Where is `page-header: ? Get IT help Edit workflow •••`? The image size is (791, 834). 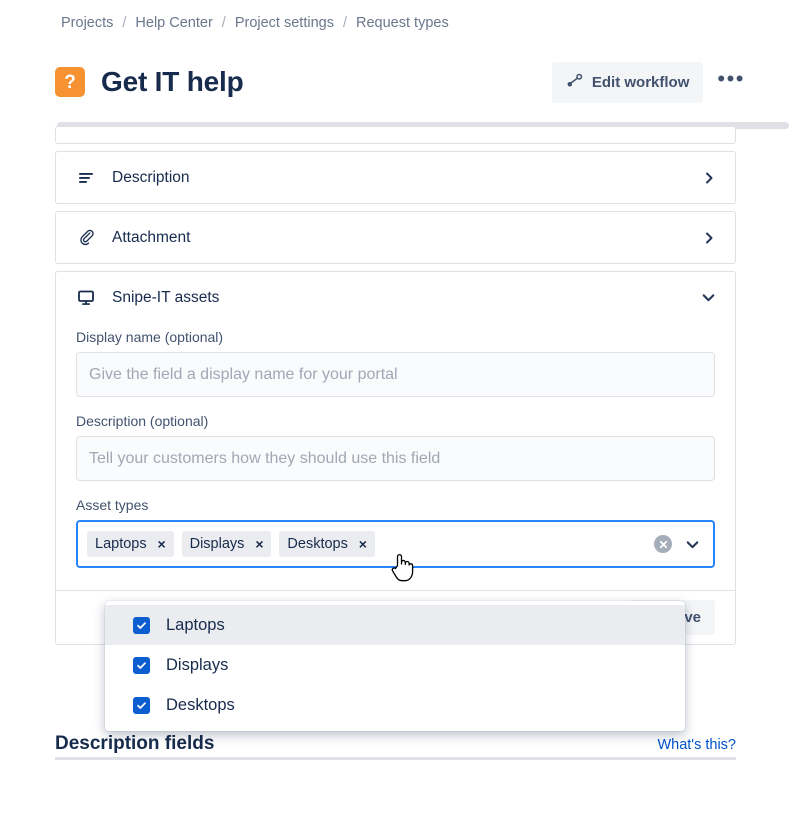
page-header: ? Get IT help Edit workflow ••• is located at coordinates (403, 82).